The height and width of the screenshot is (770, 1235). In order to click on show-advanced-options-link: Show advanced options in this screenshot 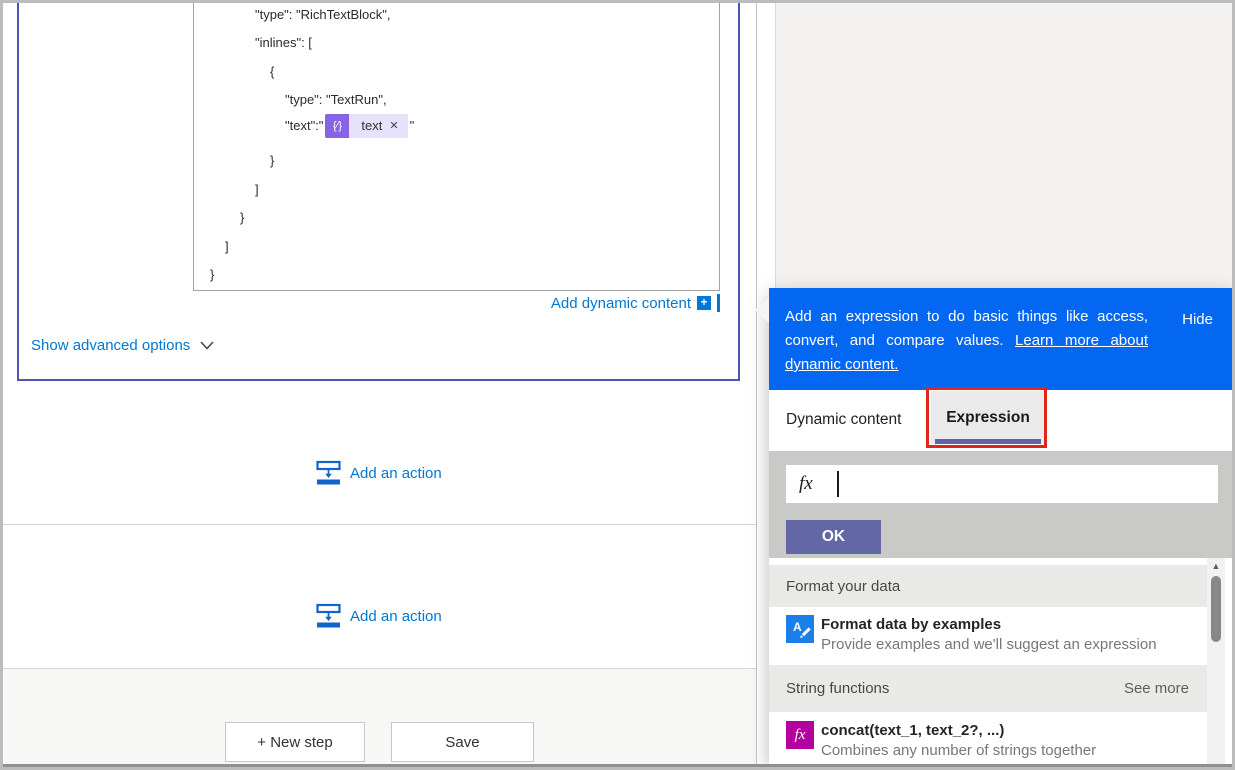, I will do `click(122, 345)`.